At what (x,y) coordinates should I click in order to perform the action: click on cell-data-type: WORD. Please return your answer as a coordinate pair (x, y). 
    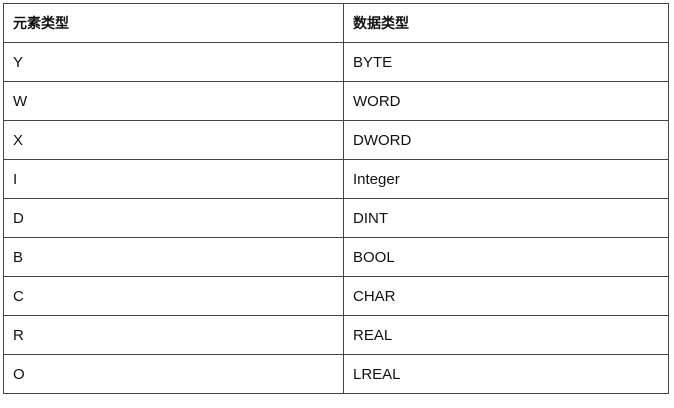
    Looking at the image, I should click on (506, 101).